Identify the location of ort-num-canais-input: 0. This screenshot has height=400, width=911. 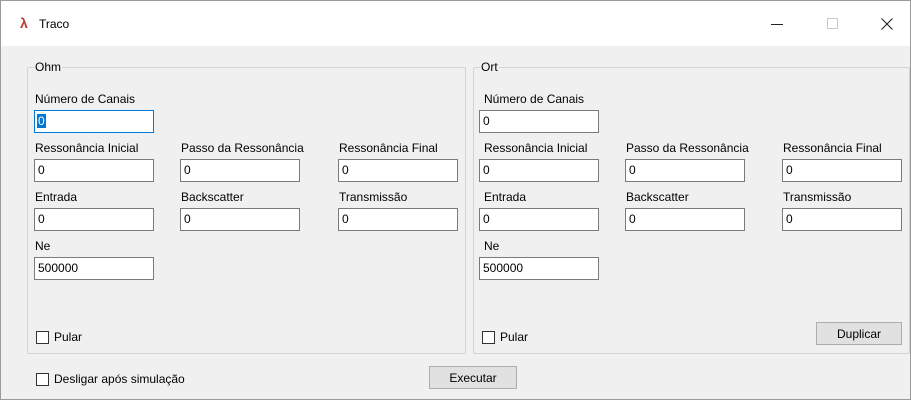
(539, 121).